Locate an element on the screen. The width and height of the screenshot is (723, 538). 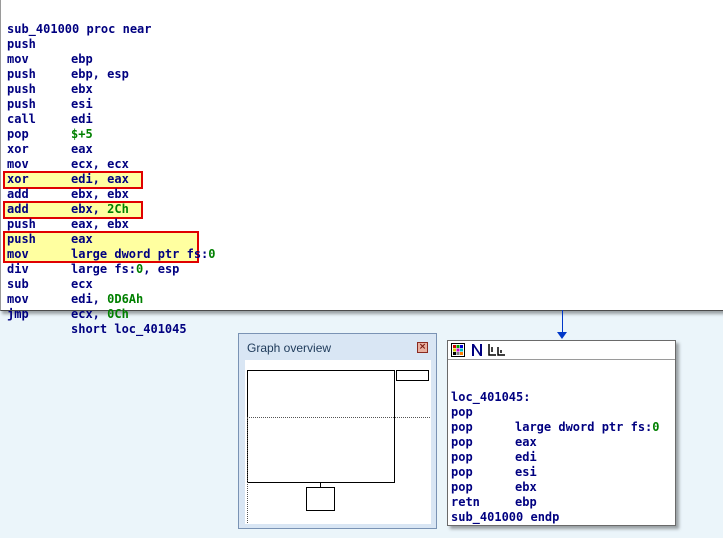
graph-overview-window: Graph overview × is located at coordinates (337, 431).